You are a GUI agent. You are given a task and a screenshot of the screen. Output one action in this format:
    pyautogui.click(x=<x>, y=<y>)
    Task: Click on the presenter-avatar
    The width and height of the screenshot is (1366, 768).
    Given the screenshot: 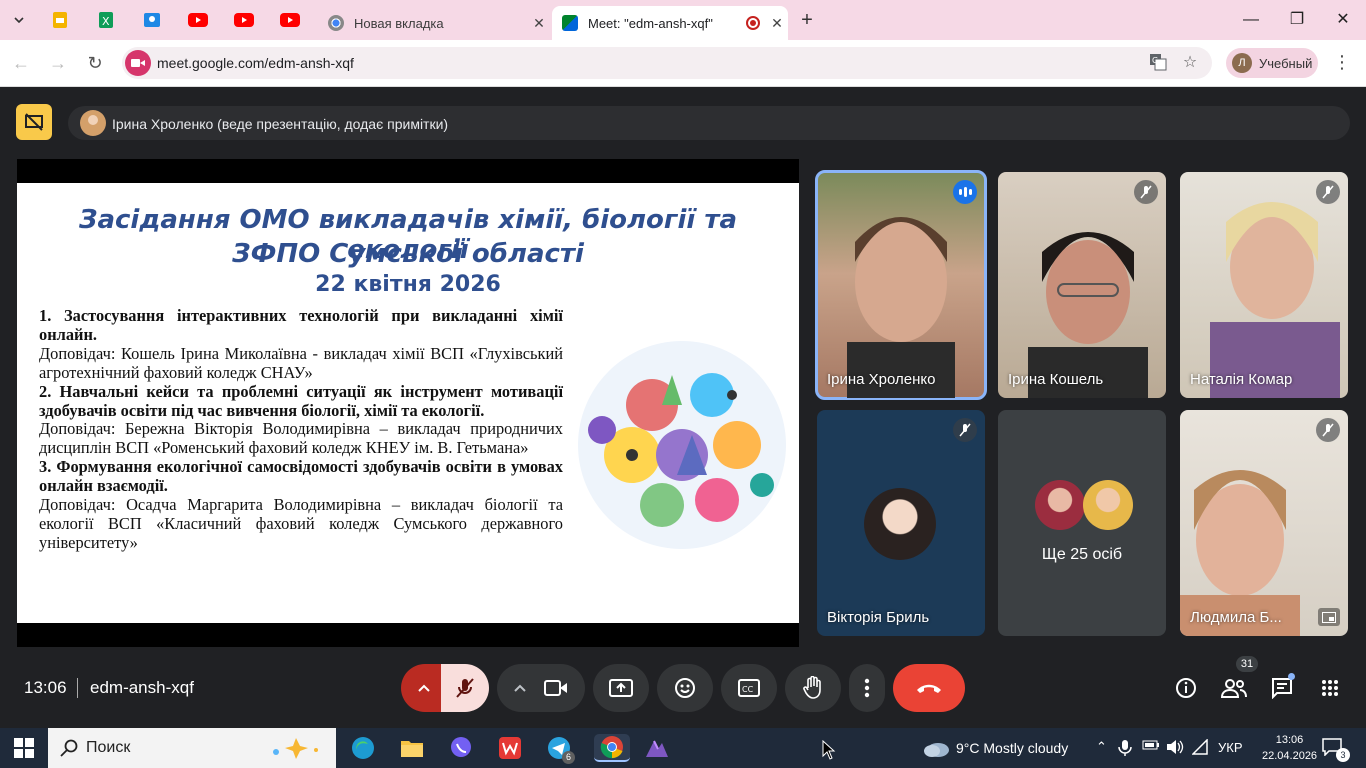 What is the action you would take?
    pyautogui.click(x=93, y=123)
    